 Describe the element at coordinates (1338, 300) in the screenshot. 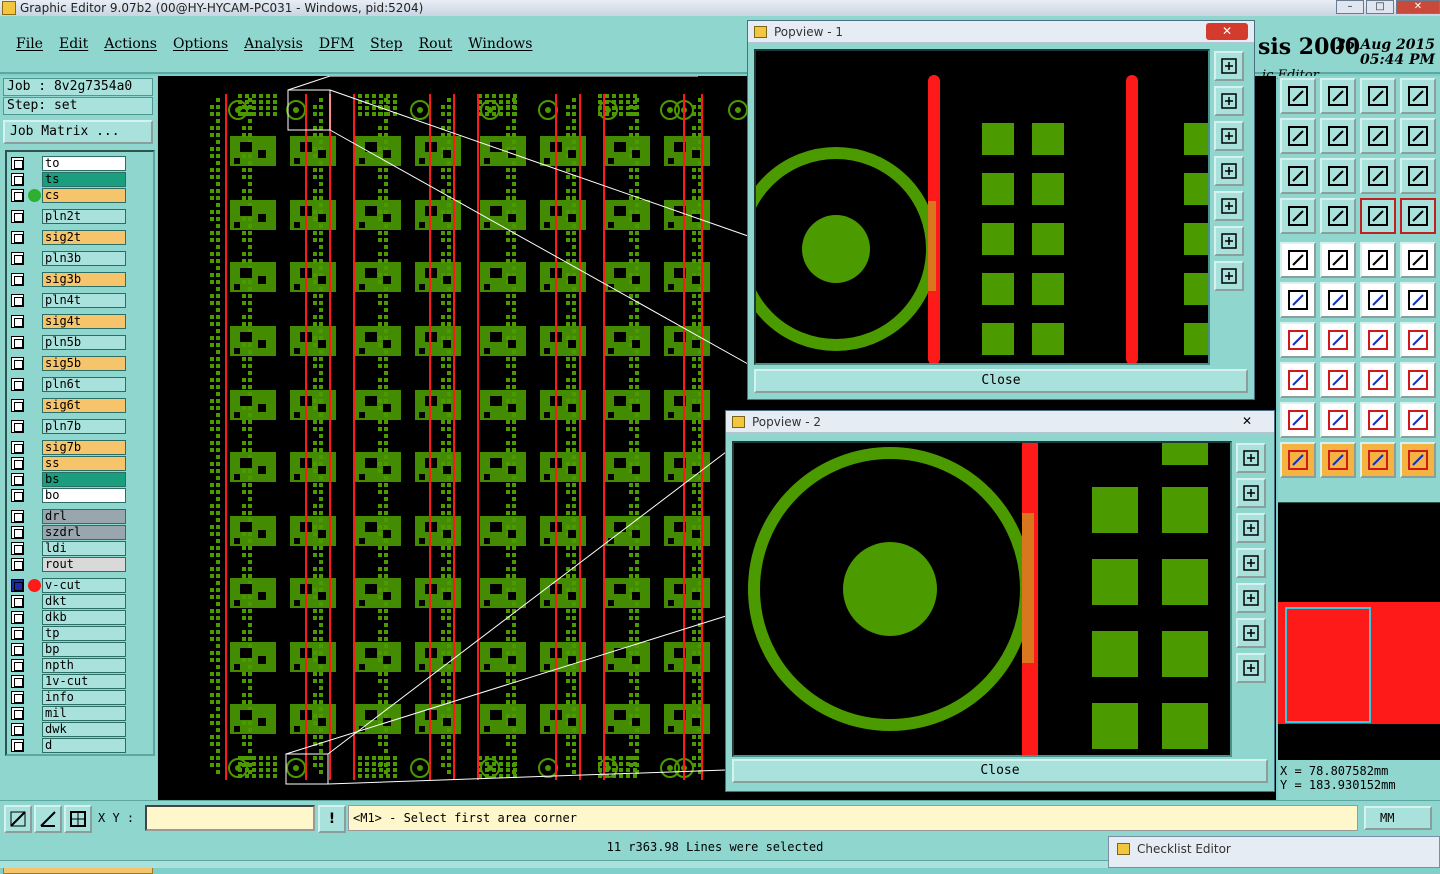

I see `cross-icon` at that location.